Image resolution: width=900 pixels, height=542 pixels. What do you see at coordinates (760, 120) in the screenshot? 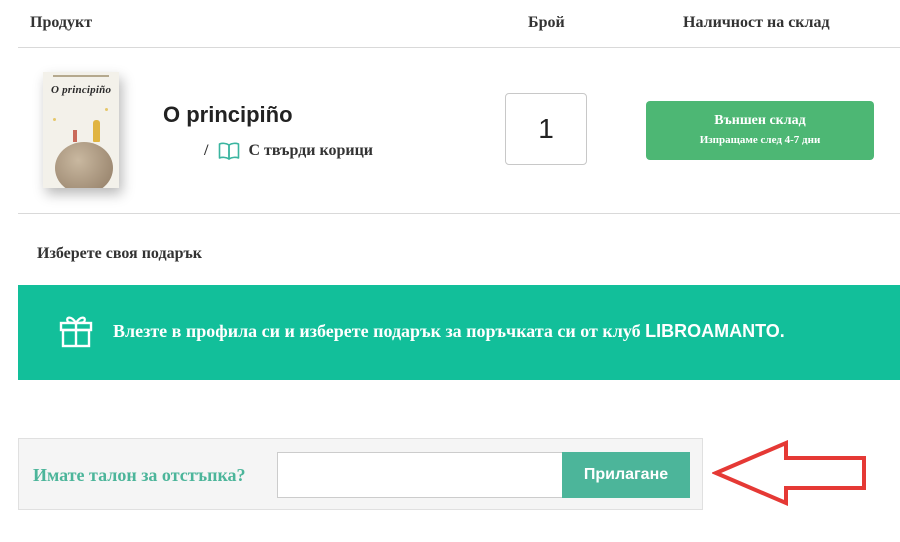
I see `stock-status-label: Външен склад` at bounding box center [760, 120].